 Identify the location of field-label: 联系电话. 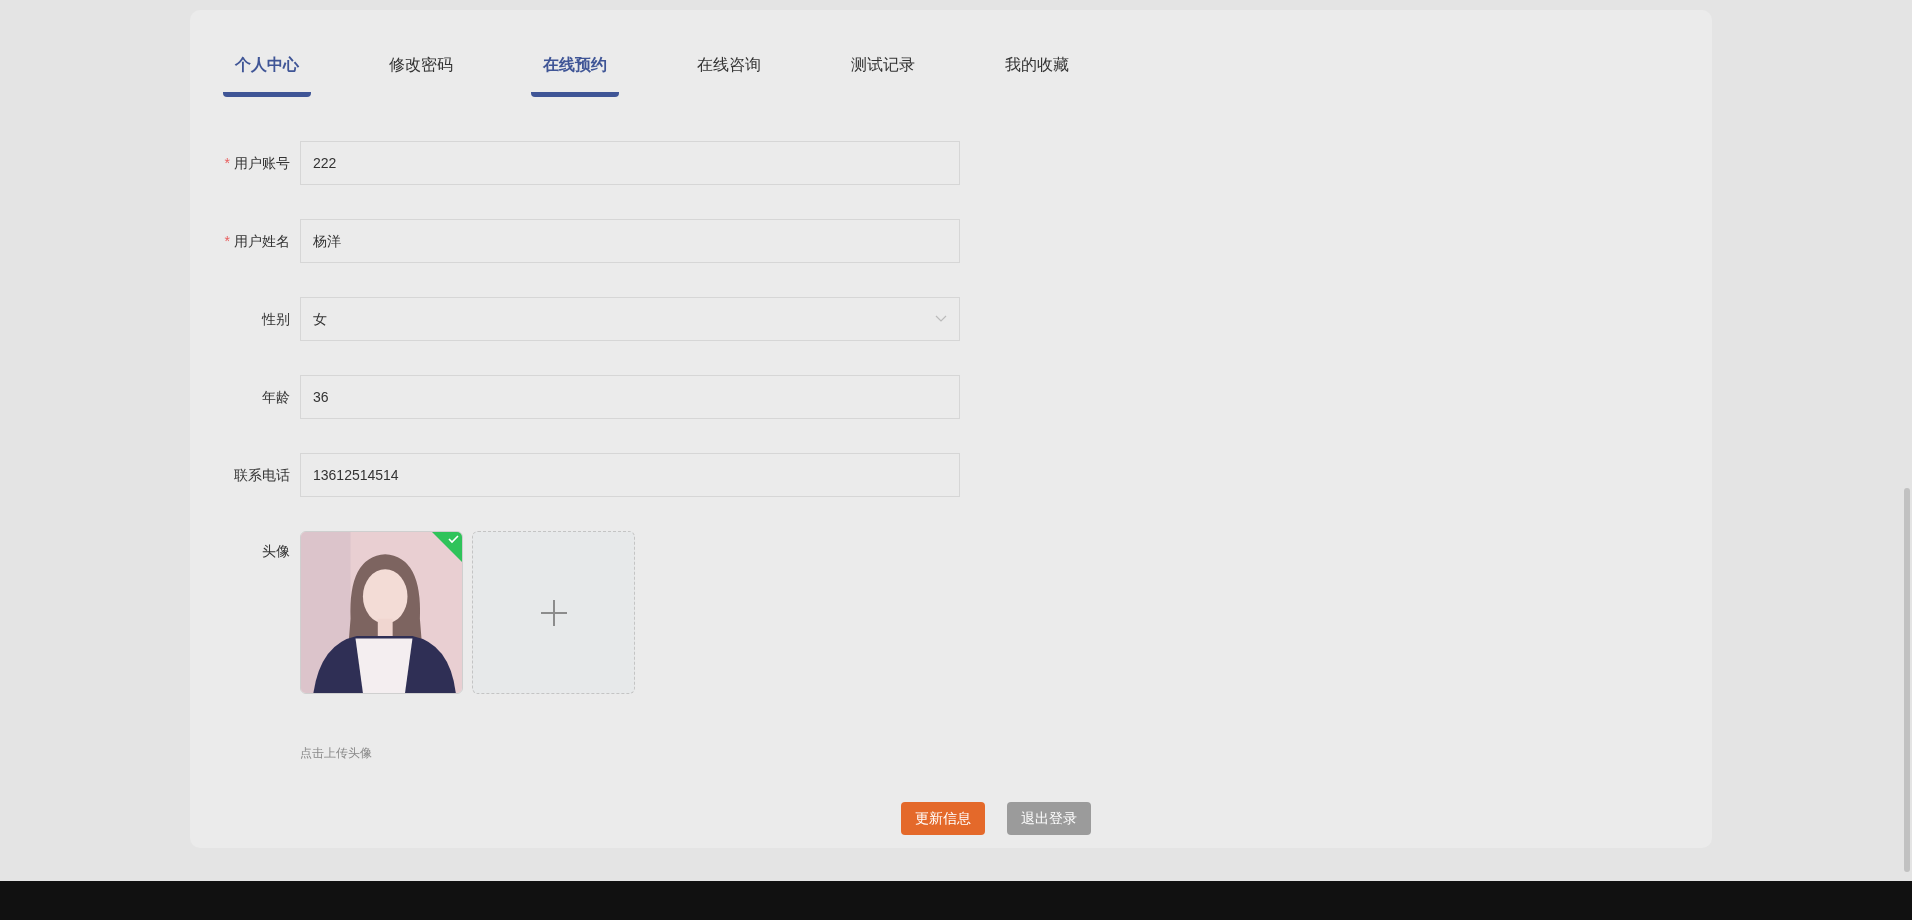
(262, 475).